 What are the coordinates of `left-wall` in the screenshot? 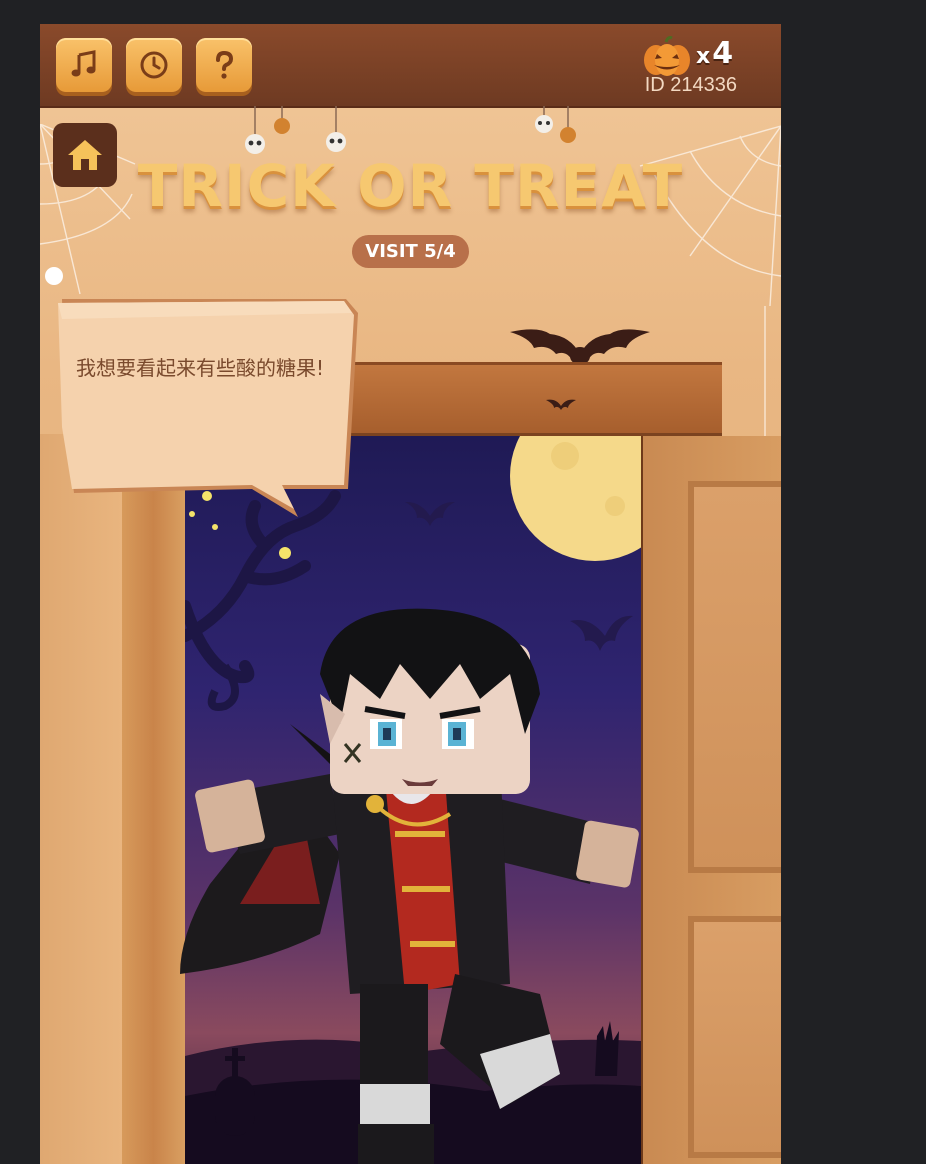 It's located at (81, 799).